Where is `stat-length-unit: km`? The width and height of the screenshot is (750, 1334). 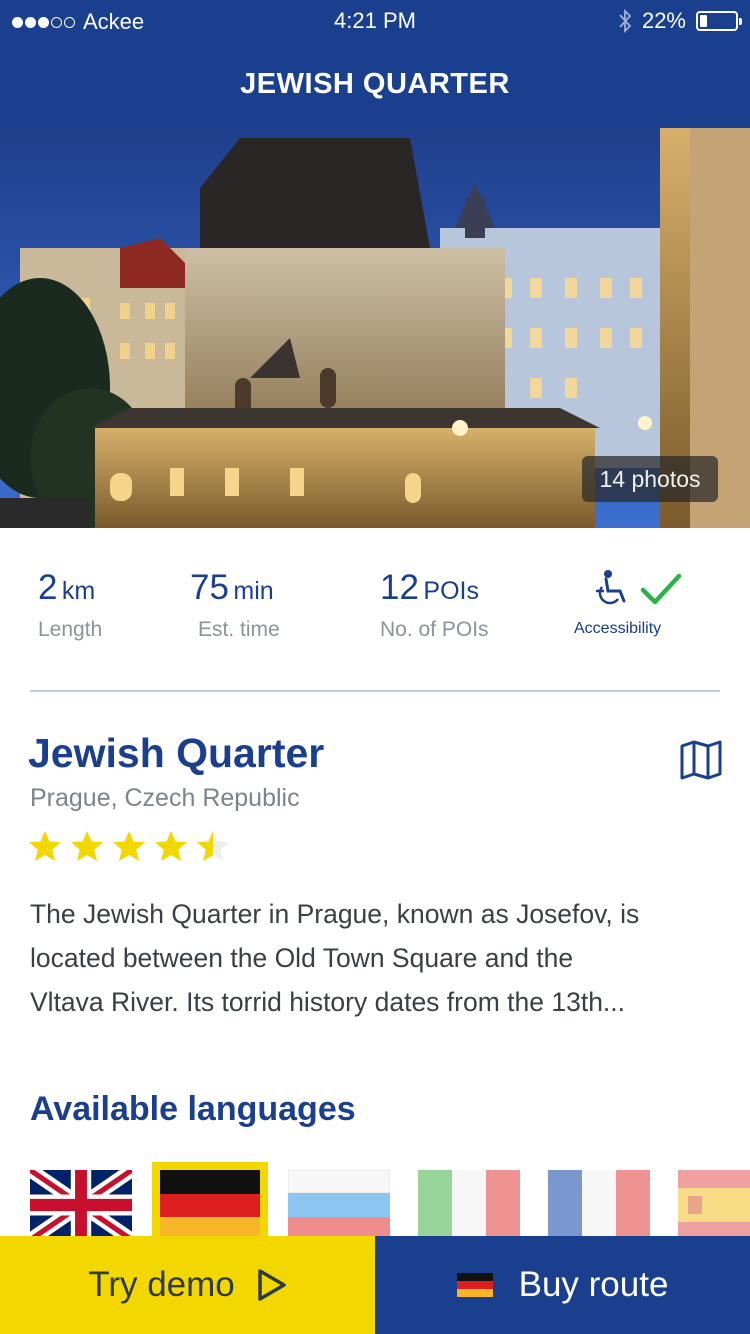
stat-length-unit: km is located at coordinates (78, 591).